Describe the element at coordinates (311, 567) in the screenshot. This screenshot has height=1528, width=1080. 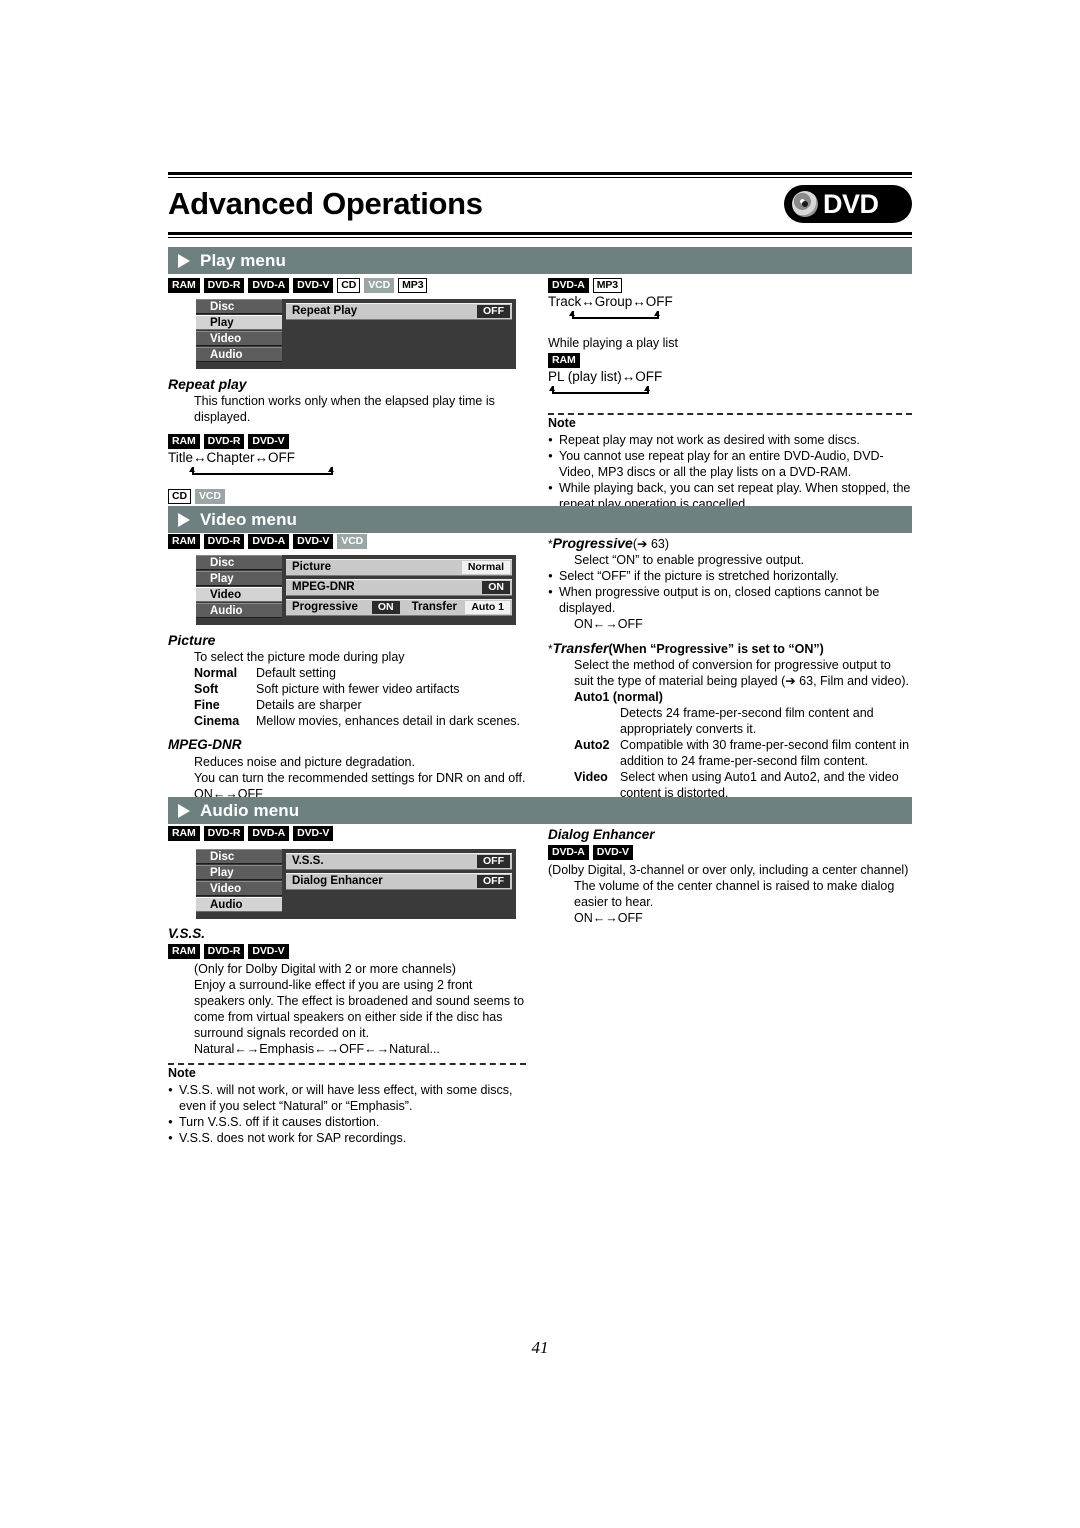
I see `osd-row-label: Picture` at that location.